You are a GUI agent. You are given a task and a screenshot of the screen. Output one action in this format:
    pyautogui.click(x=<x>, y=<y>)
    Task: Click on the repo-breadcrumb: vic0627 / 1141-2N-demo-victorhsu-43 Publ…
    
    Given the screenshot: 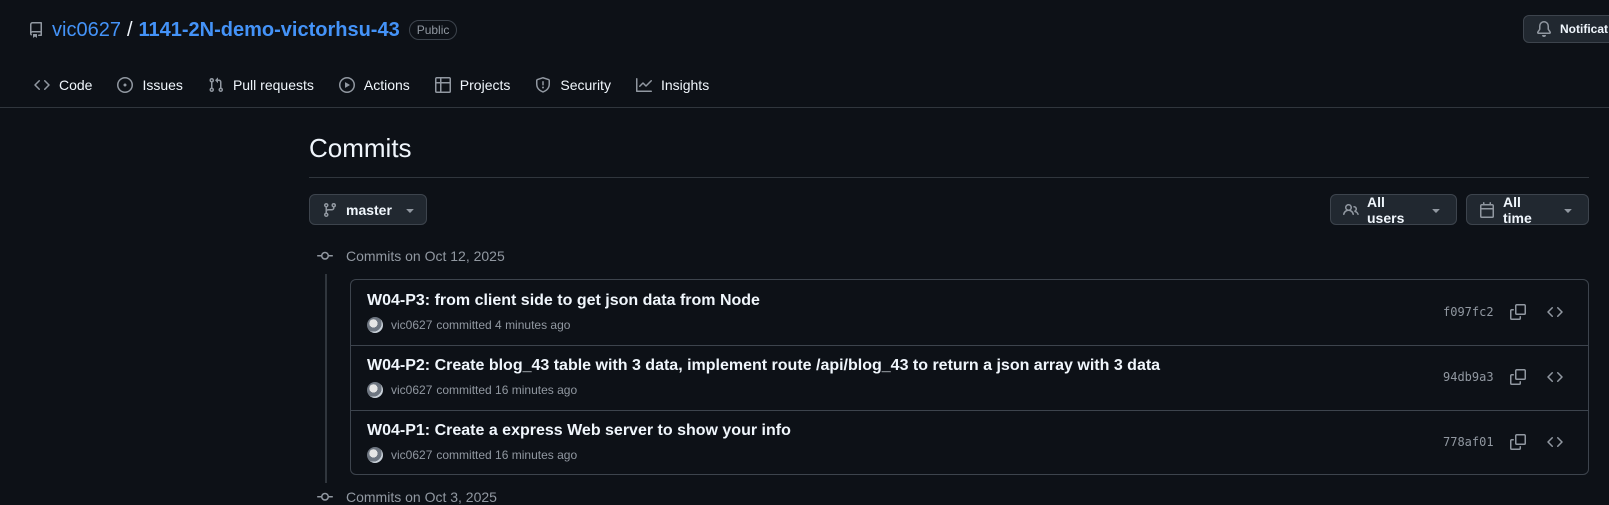 What is the action you would take?
    pyautogui.click(x=243, y=30)
    